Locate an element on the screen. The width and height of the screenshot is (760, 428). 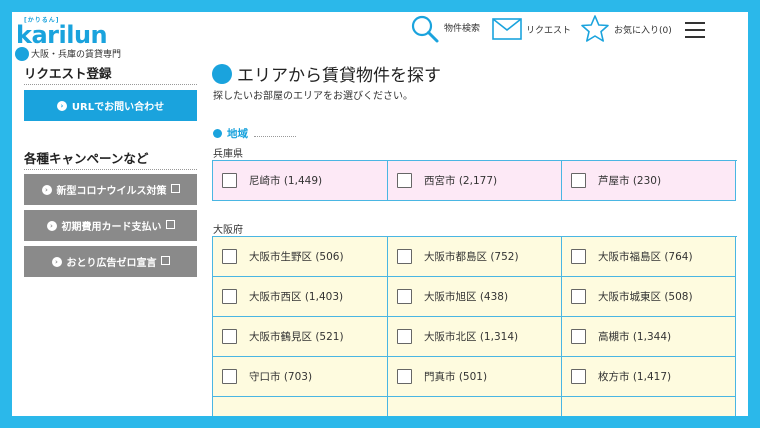
no-decoy-ad-label: おとり広告ゼロ宣言 is located at coordinates (111, 263).